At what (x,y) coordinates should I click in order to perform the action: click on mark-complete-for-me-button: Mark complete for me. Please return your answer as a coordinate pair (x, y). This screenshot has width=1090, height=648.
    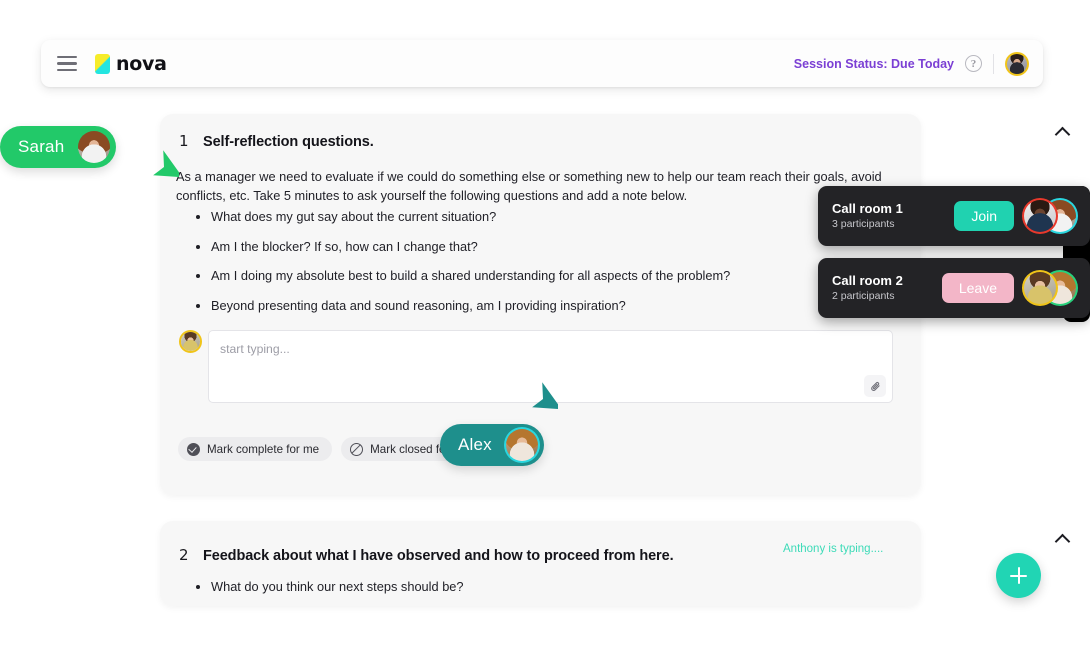
    Looking at the image, I should click on (255, 449).